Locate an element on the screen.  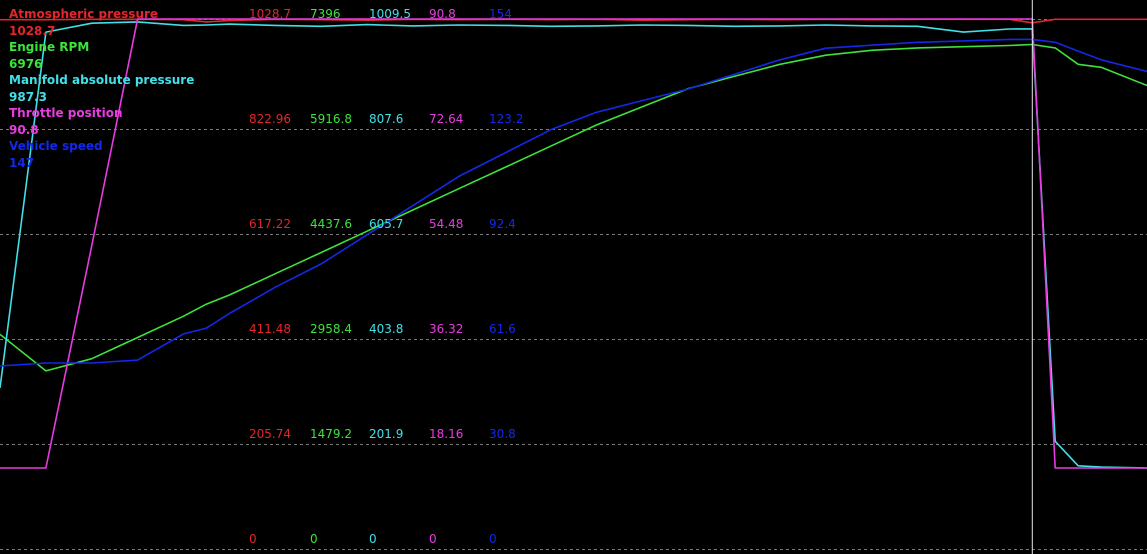
legend-value-engine-rpm: 6976 is located at coordinates (26, 63).